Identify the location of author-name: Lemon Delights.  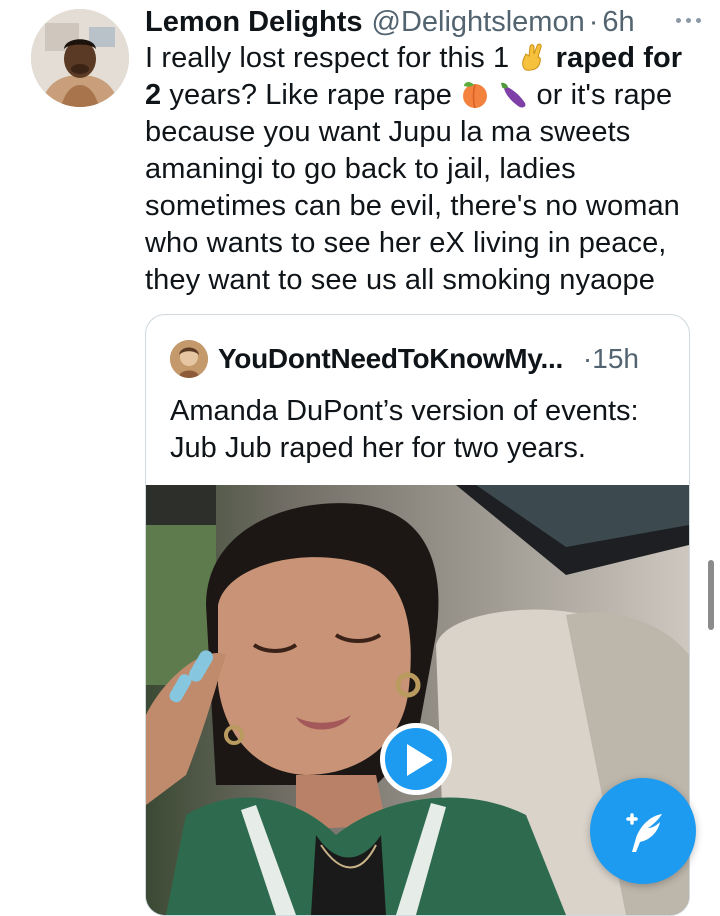
(254, 22).